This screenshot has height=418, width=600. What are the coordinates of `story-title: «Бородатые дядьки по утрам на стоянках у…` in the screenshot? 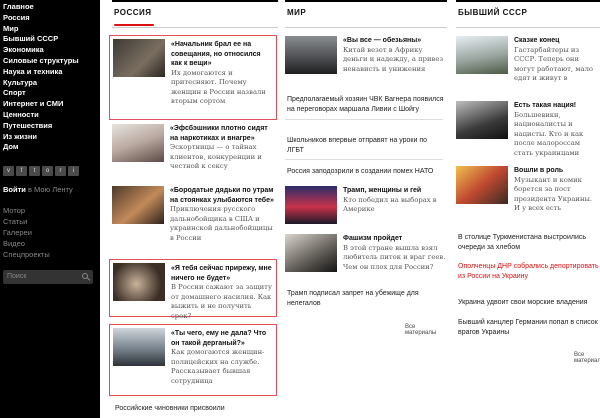 It's located at (223, 195).